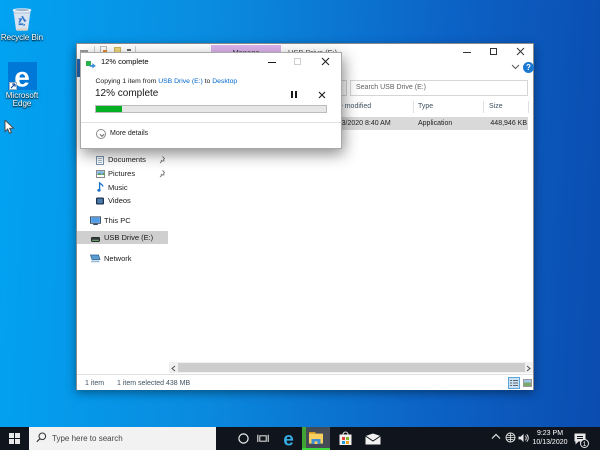  What do you see at coordinates (288, 439) in the screenshot?
I see `svg-text: e` at bounding box center [288, 439].